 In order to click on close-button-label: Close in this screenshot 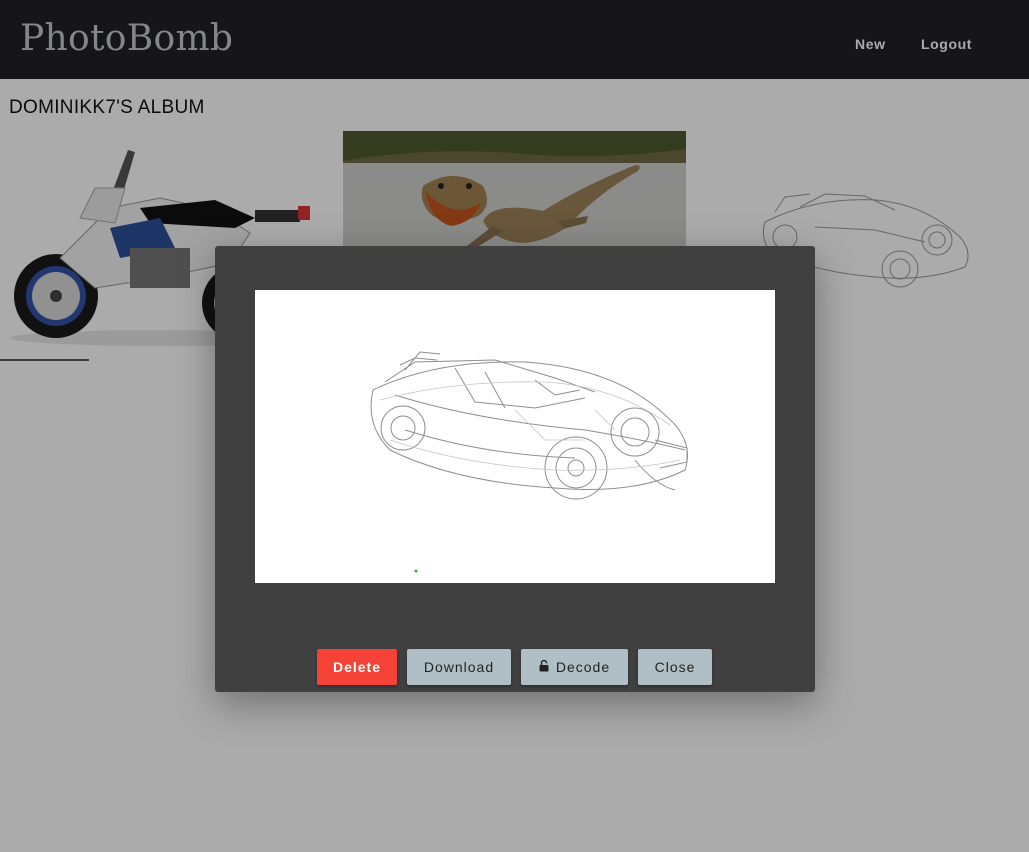, I will do `click(675, 667)`.